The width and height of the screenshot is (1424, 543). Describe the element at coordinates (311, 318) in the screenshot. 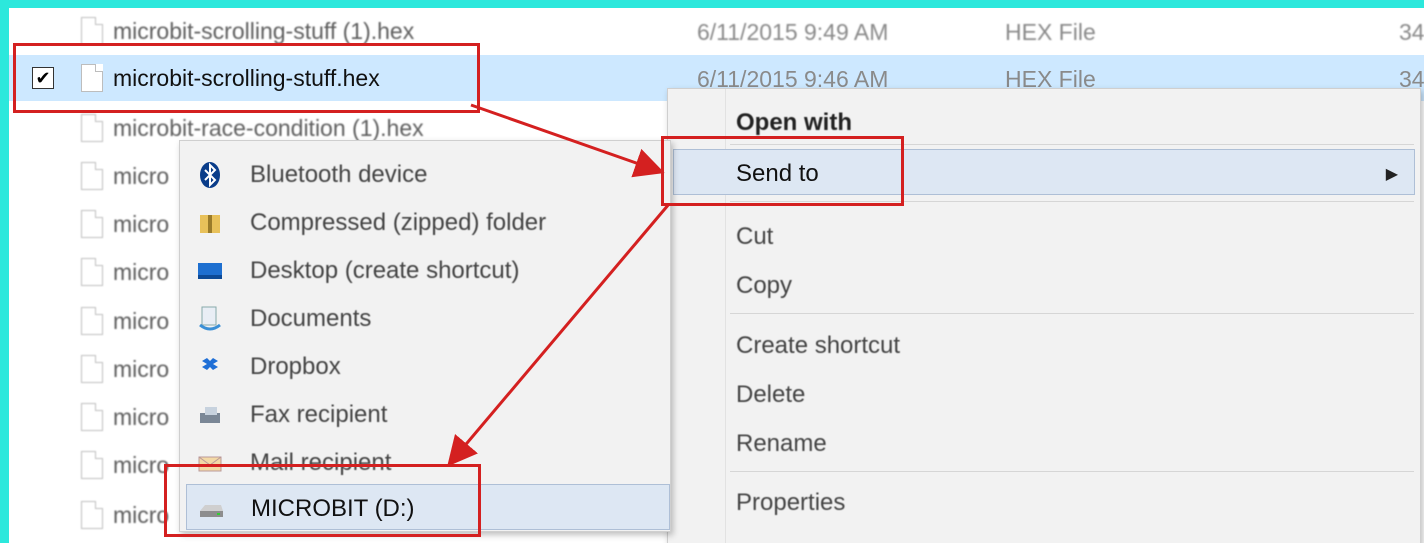

I see `submenu-item-label: Documents` at that location.